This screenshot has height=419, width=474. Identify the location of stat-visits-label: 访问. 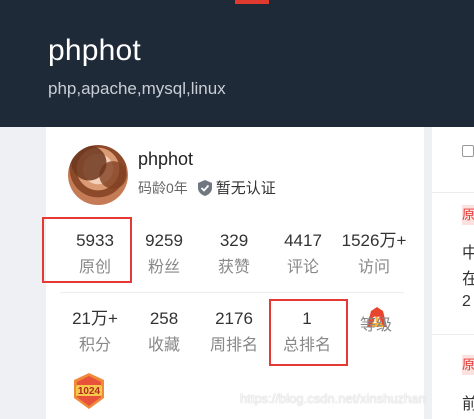
(373, 267).